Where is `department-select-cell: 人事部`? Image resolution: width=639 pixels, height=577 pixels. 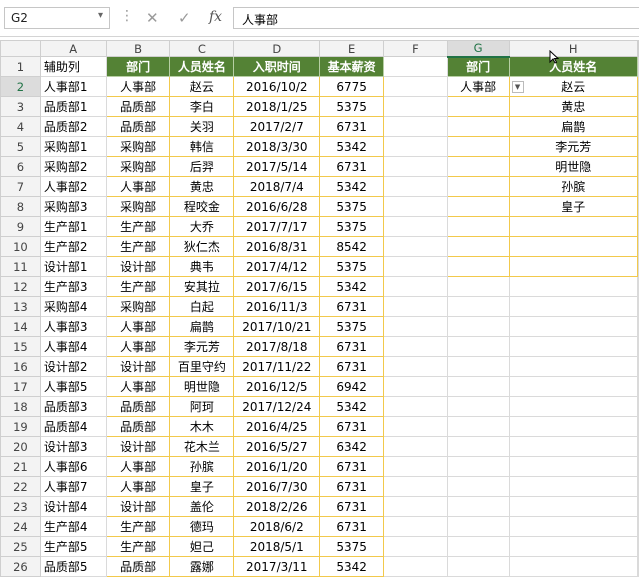
department-select-cell: 人事部 is located at coordinates (478, 86).